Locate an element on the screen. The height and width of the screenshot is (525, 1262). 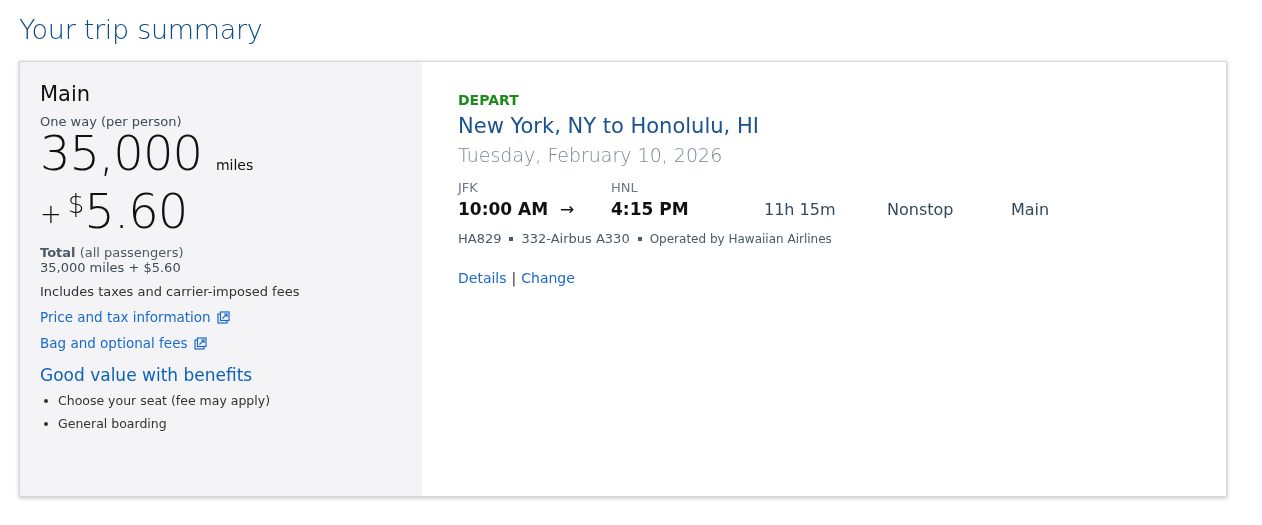
flight-date: Tuesday, February 10, 2026 is located at coordinates (590, 155).